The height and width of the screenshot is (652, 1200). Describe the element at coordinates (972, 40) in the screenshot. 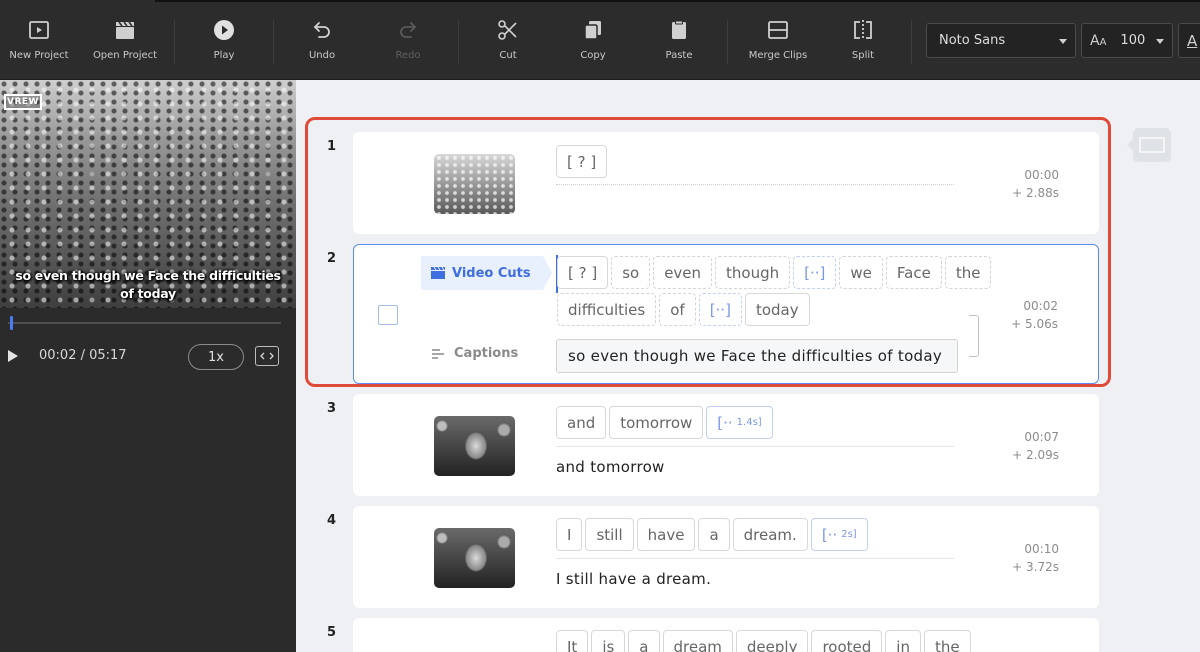

I see `font-family-value: Noto Sans` at that location.